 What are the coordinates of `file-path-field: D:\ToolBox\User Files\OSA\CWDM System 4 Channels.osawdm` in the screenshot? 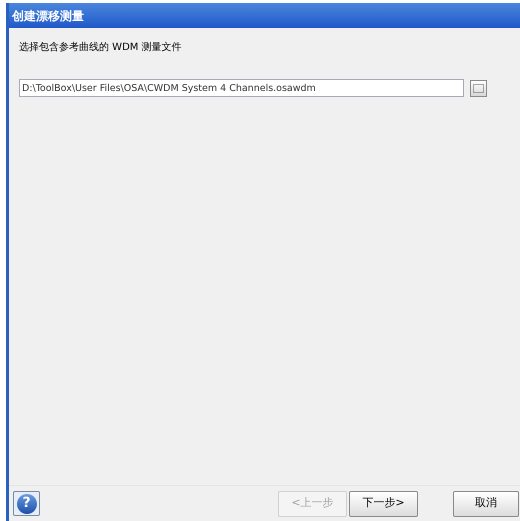 It's located at (241, 88).